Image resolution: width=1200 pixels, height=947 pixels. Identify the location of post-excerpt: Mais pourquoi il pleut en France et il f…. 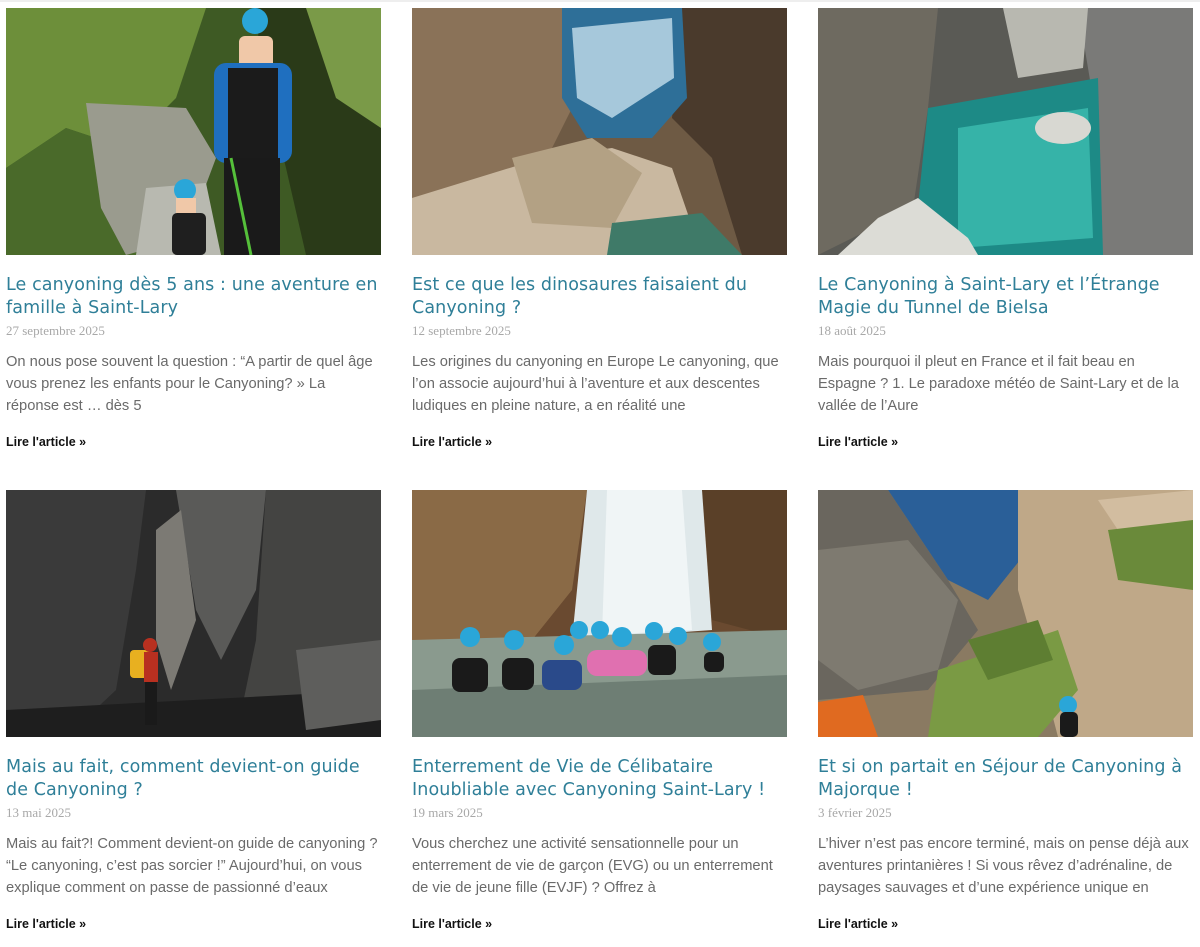
(998, 384).